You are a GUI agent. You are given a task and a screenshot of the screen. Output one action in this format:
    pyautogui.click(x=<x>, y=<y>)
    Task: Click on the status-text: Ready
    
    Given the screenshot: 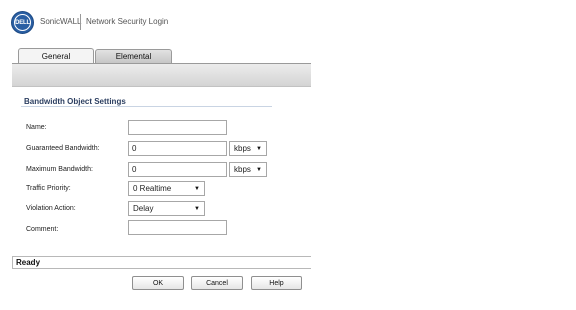 What is the action you would take?
    pyautogui.click(x=28, y=262)
    